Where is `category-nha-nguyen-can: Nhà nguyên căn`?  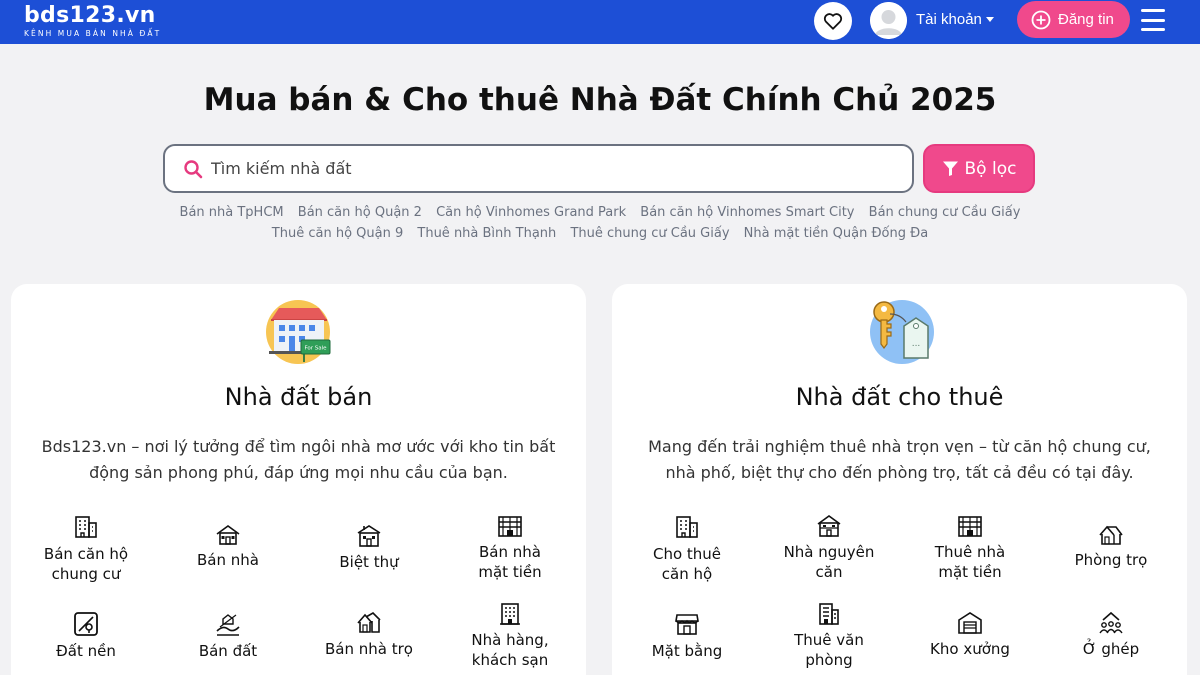 category-nha-nguyen-can: Nhà nguyên căn is located at coordinates (829, 548).